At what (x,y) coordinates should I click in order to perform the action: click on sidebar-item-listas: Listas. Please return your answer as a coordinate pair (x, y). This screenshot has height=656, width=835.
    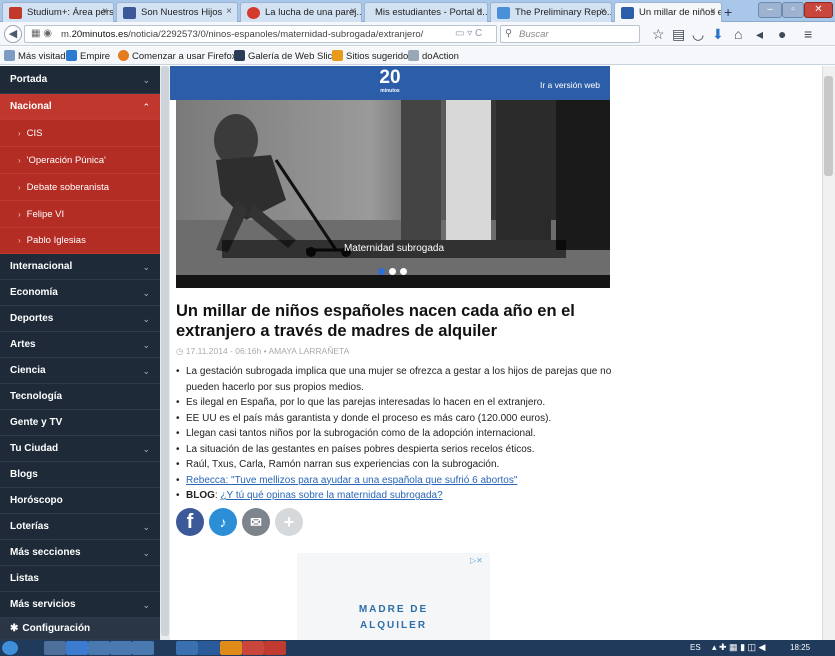
    Looking at the image, I should click on (80, 579).